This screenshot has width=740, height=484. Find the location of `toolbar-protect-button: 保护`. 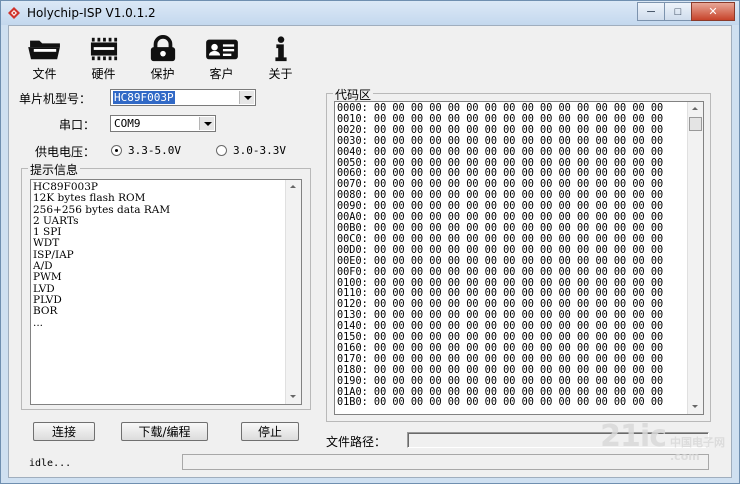

toolbar-protect-button: 保护 is located at coordinates (162, 57).